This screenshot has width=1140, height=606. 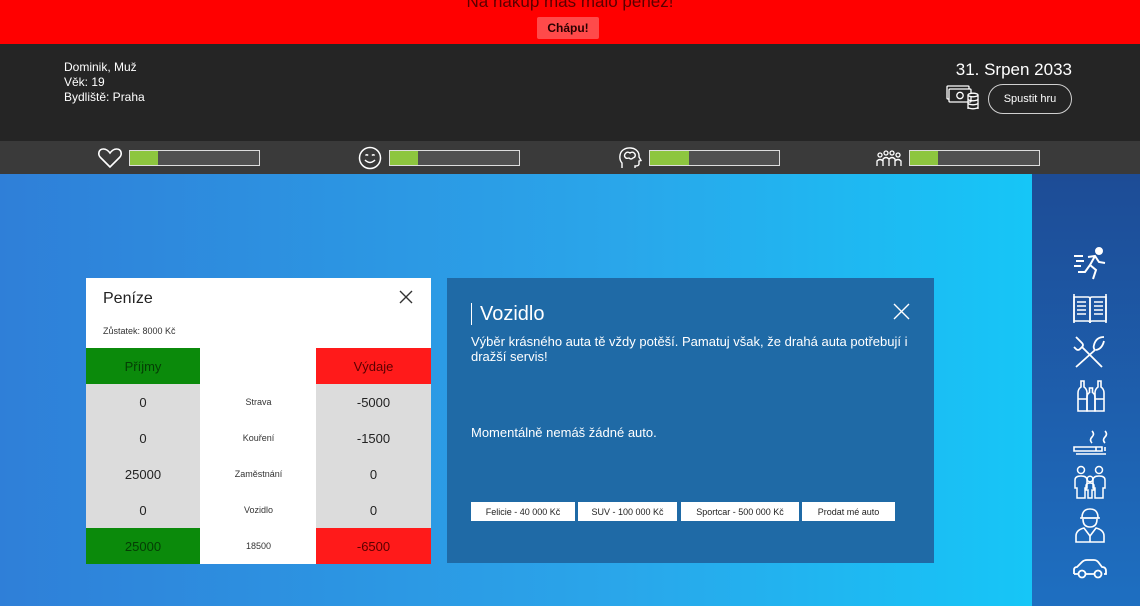 I want to click on player-info: Dominik, Muž Věk: 19 Bydliště: Praha, so click(x=104, y=82).